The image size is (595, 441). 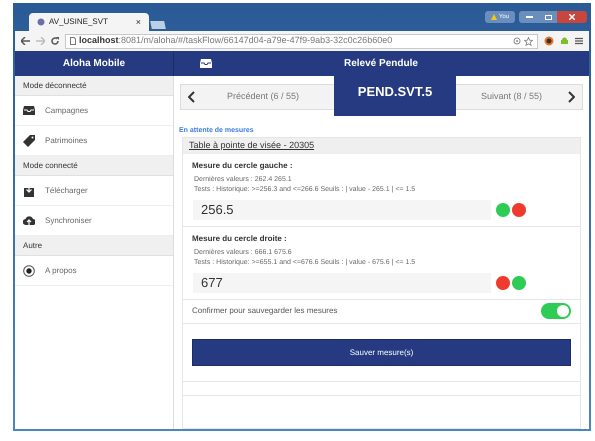 What do you see at coordinates (381, 352) in the screenshot?
I see `save-button: Sauver mesure(s)` at bounding box center [381, 352].